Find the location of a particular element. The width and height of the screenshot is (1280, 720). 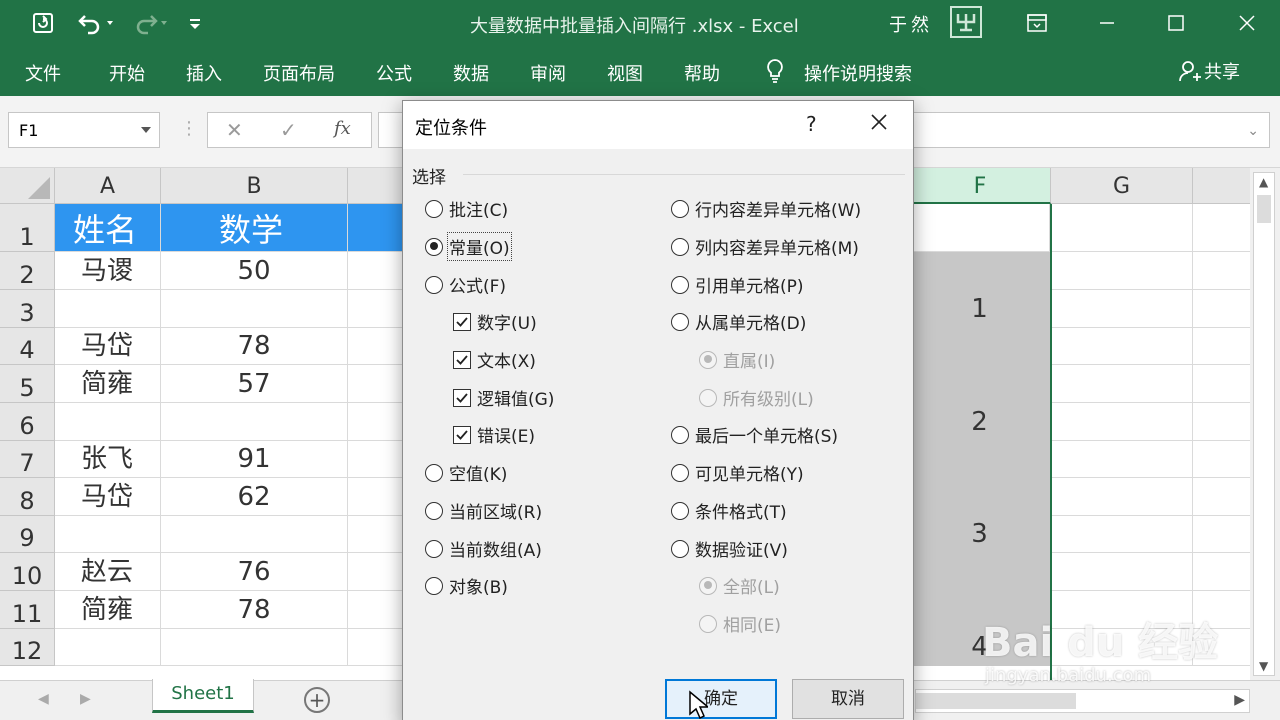

autosave-icon is located at coordinates (43, 23).